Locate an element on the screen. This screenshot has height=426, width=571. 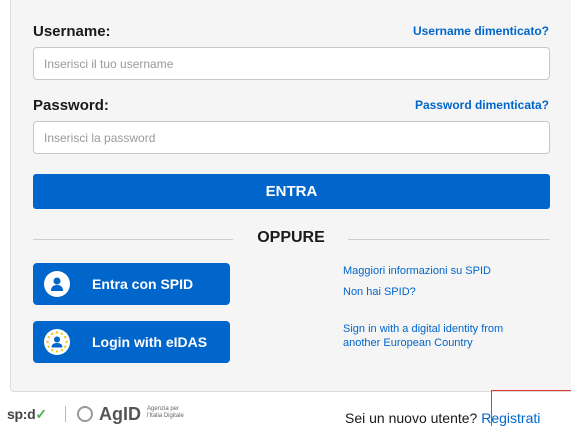
eidas-info-line2: another European Country is located at coordinates (408, 343).